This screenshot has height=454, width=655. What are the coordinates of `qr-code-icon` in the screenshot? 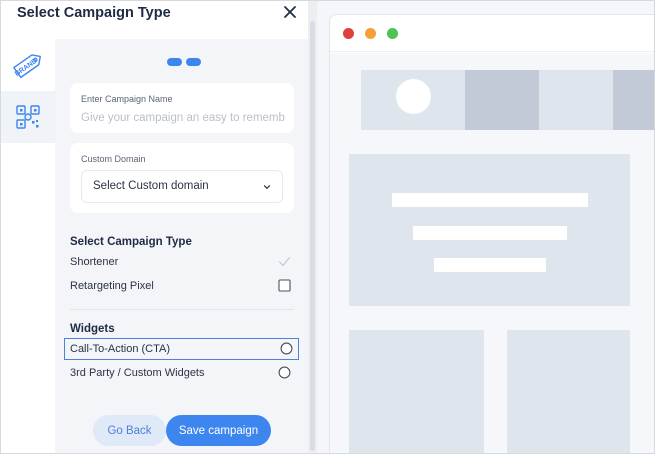 It's located at (28, 117).